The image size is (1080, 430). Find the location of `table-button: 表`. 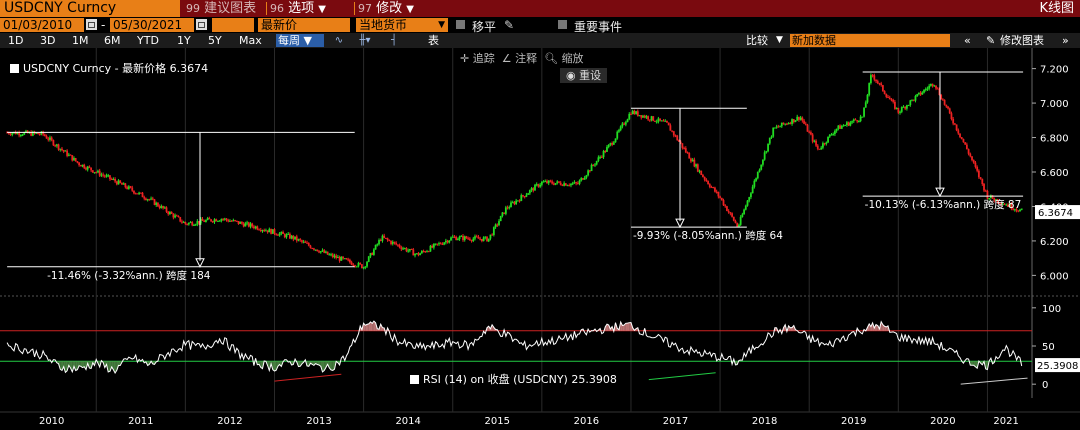

table-button: 表 is located at coordinates (433, 40).